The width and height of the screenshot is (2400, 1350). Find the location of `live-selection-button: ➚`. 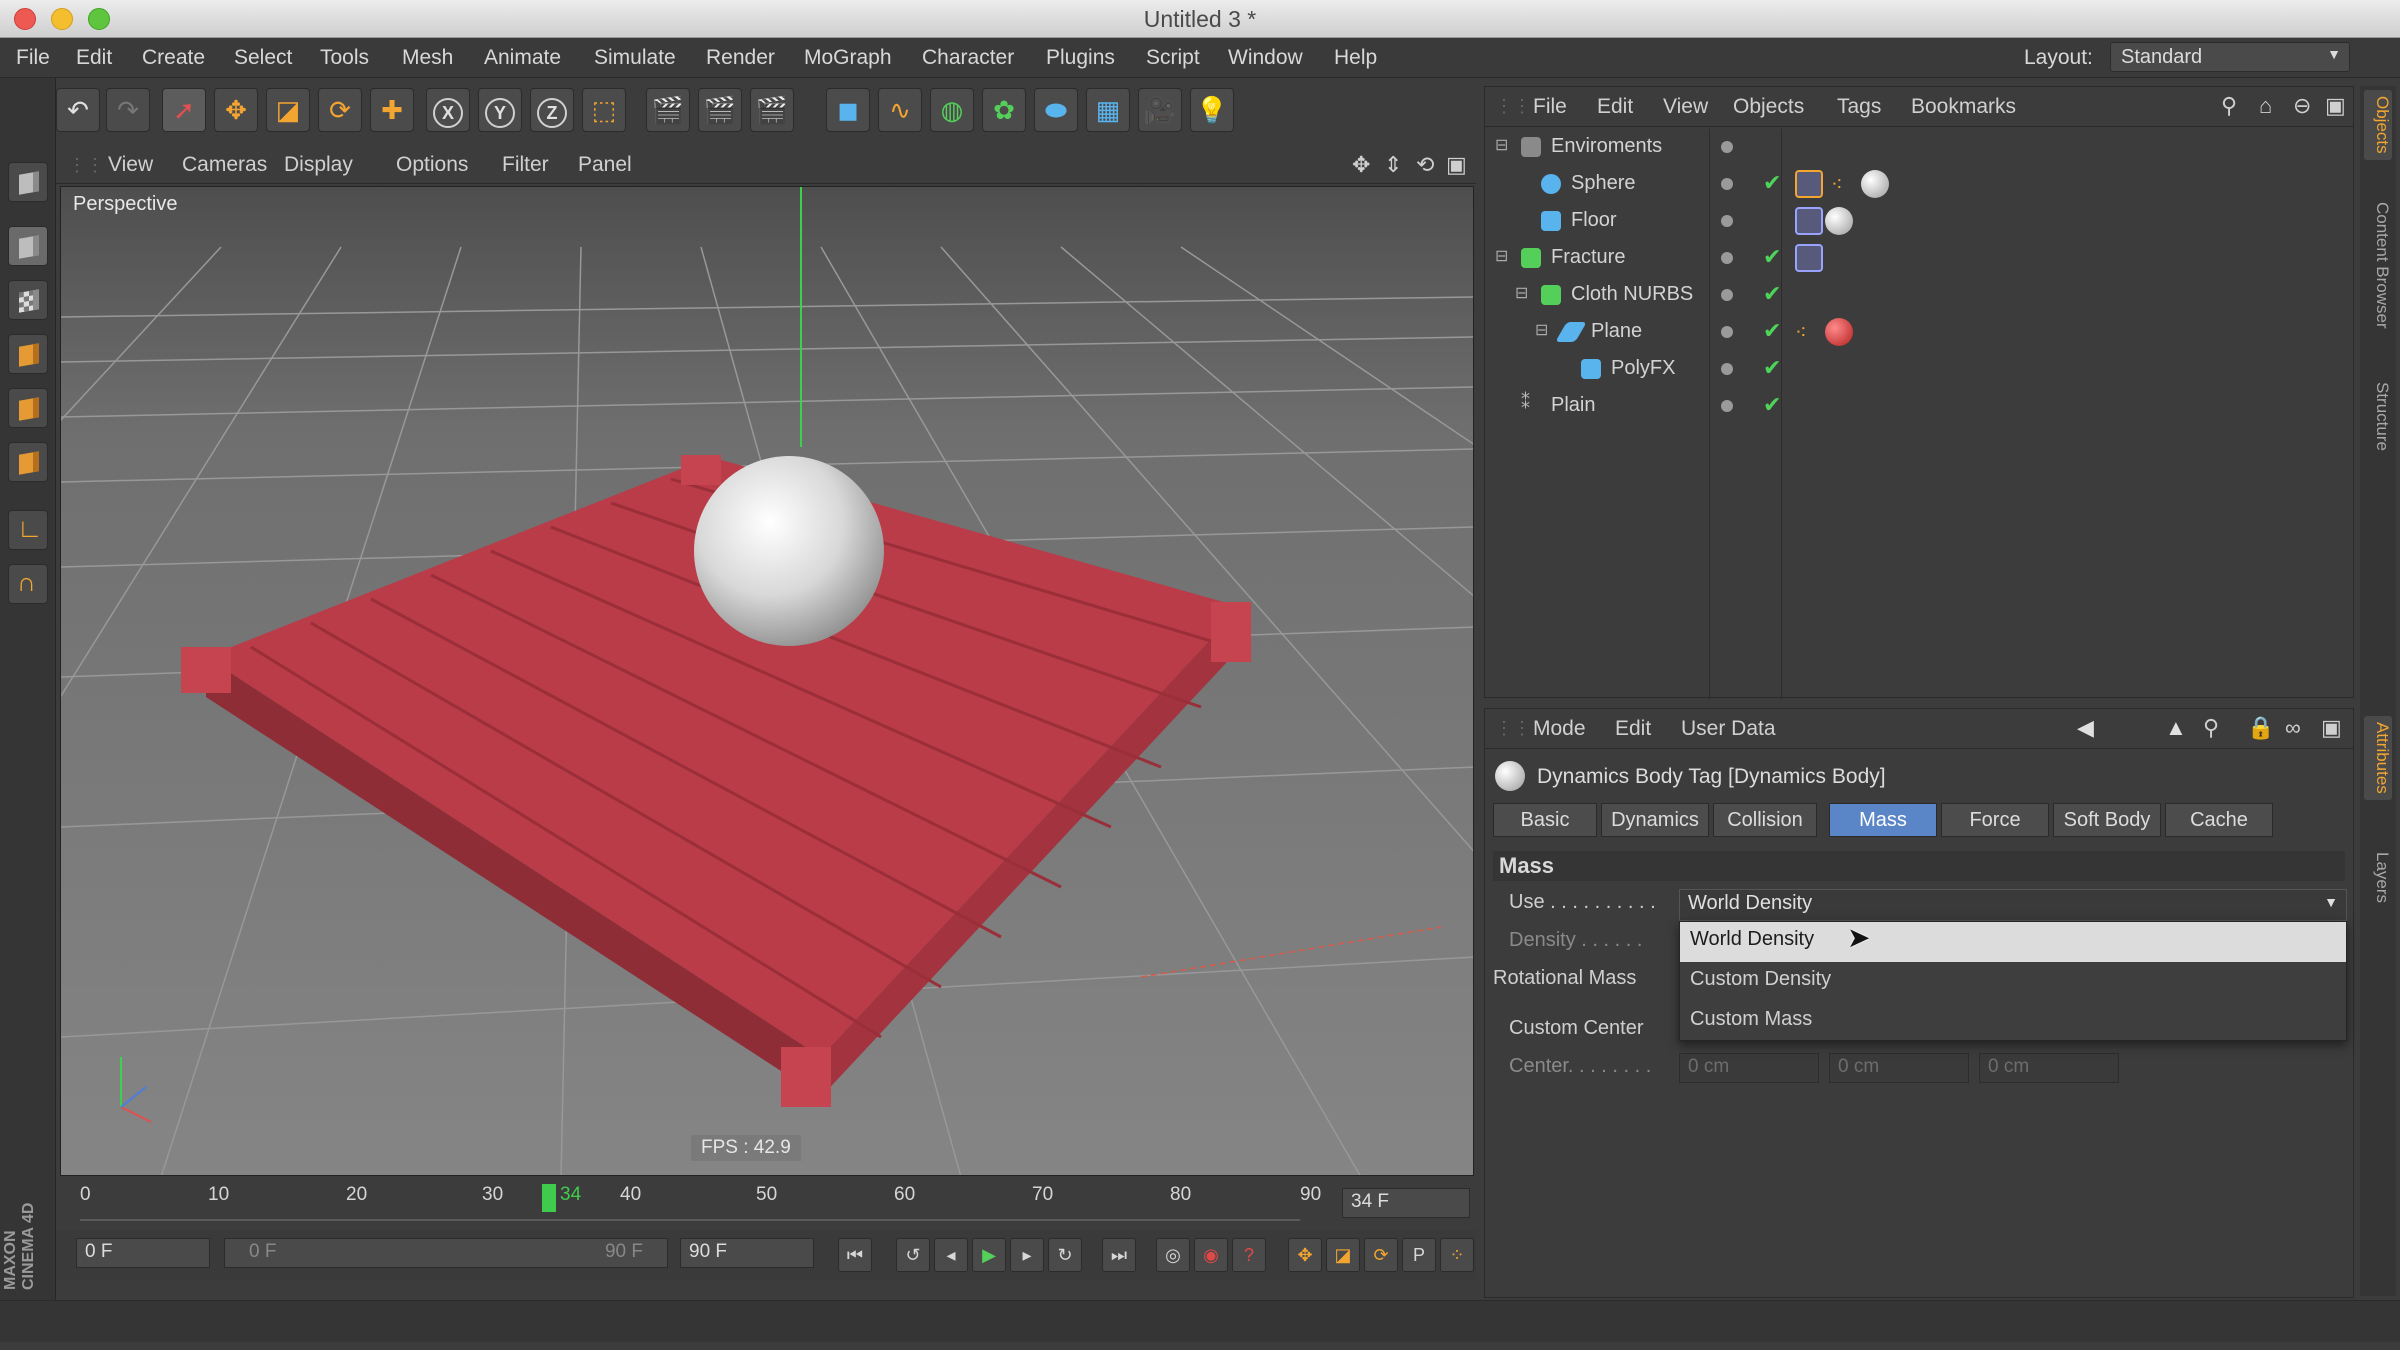

live-selection-button: ➚ is located at coordinates (184, 110).